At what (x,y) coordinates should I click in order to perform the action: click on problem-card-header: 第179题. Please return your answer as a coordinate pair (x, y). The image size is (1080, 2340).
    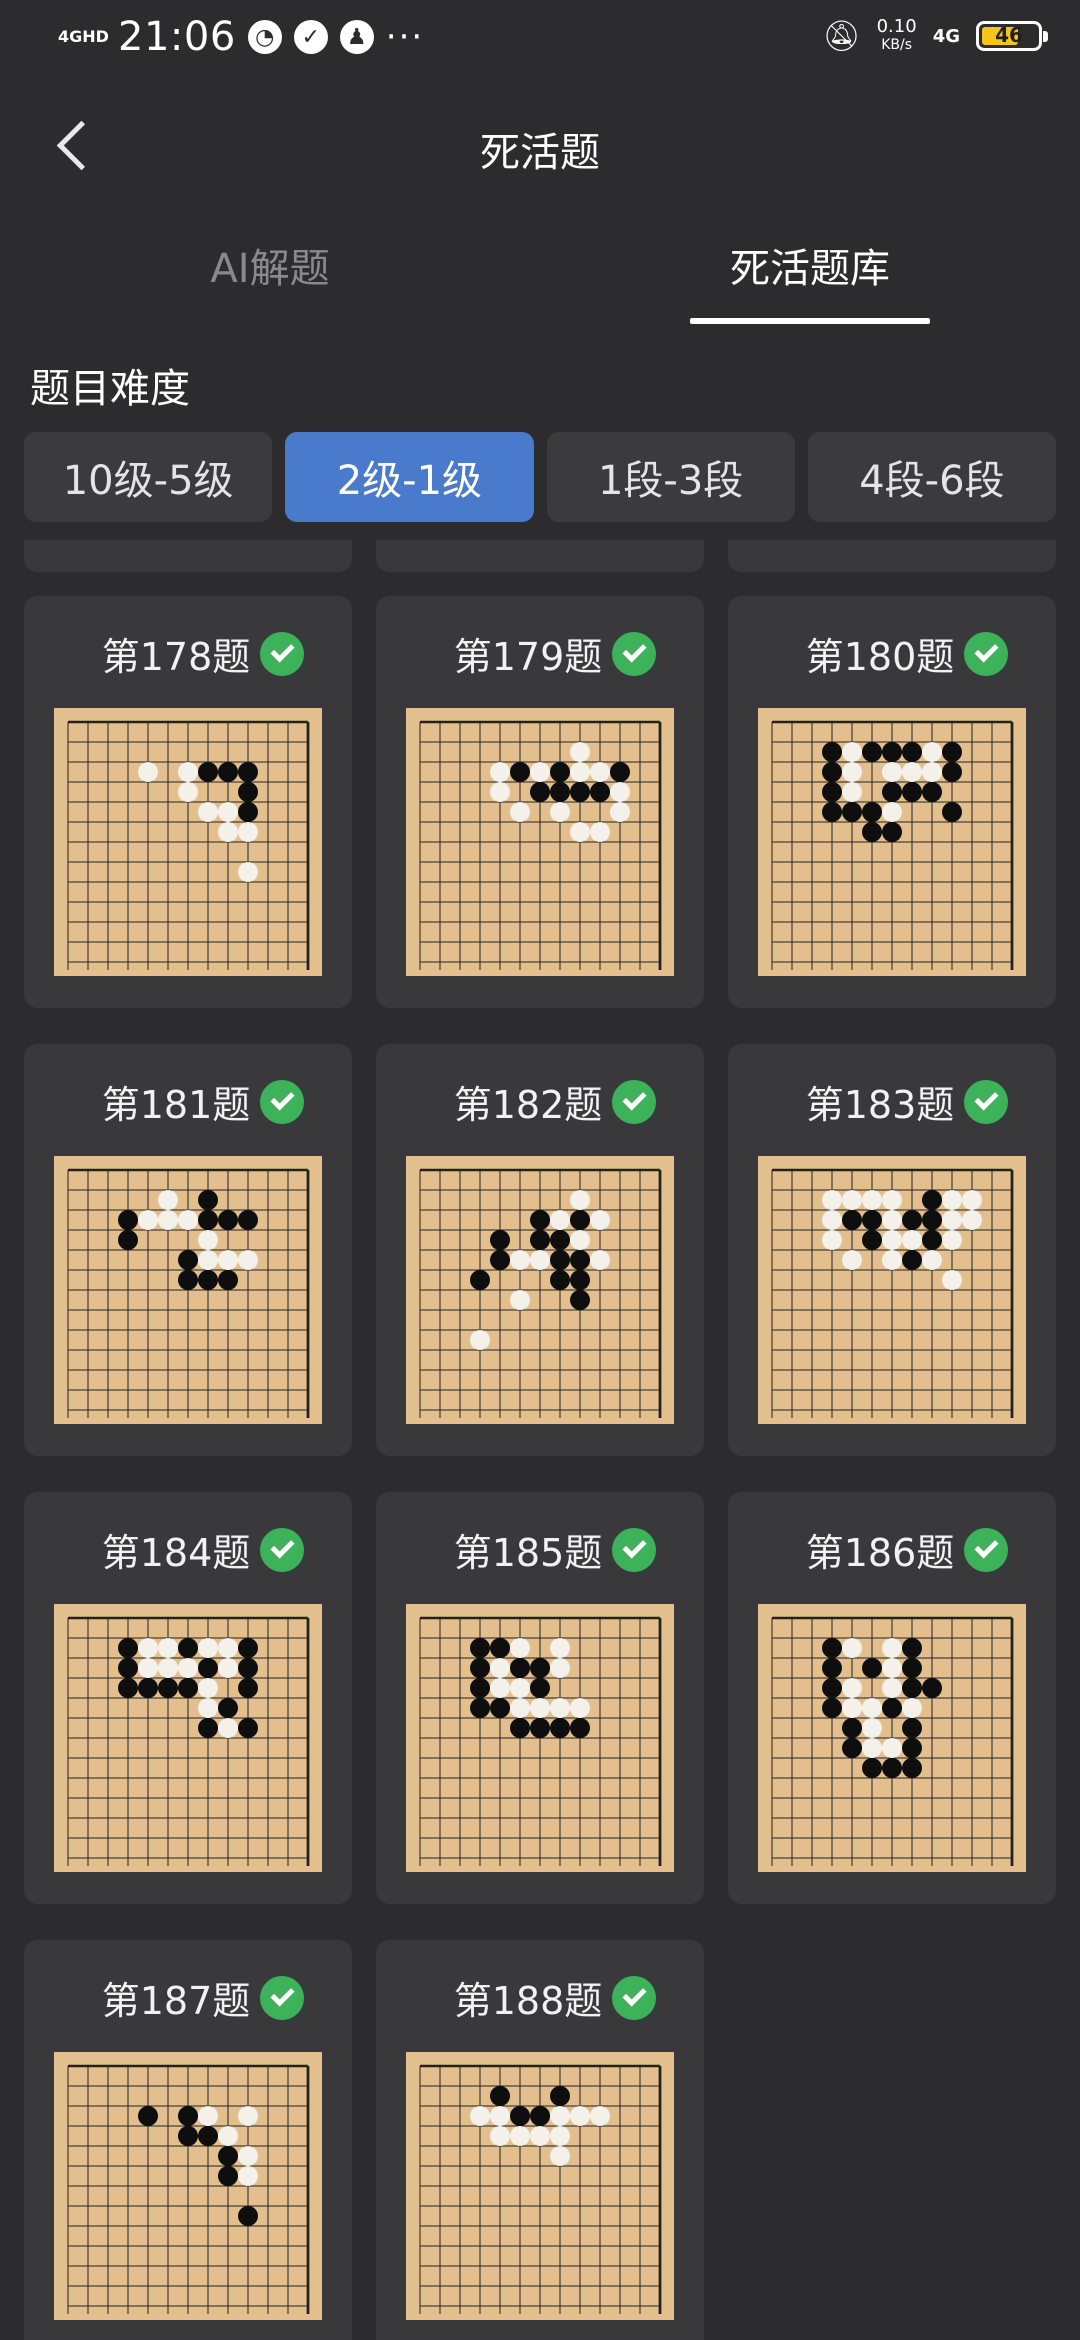
    Looking at the image, I should click on (540, 653).